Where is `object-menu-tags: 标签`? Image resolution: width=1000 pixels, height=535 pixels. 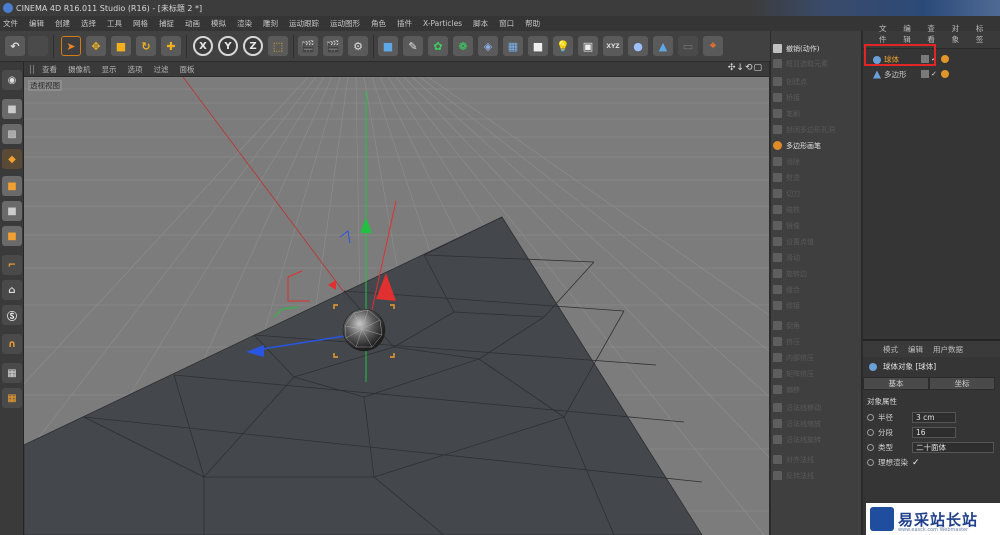 object-menu-tags: 标签 is located at coordinates (983, 35).